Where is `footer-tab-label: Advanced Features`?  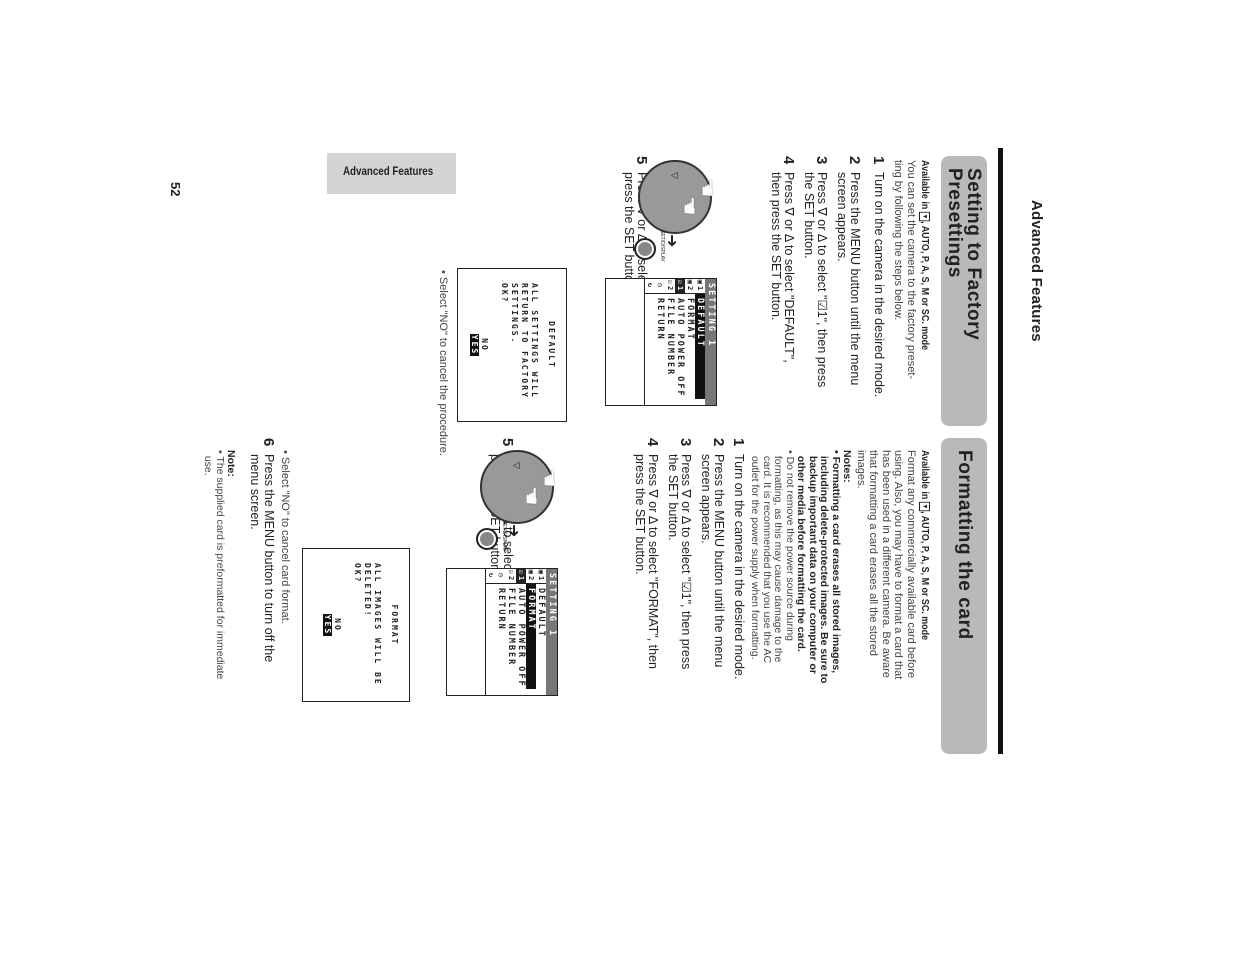 footer-tab-label: Advanced Features is located at coordinates (388, 172).